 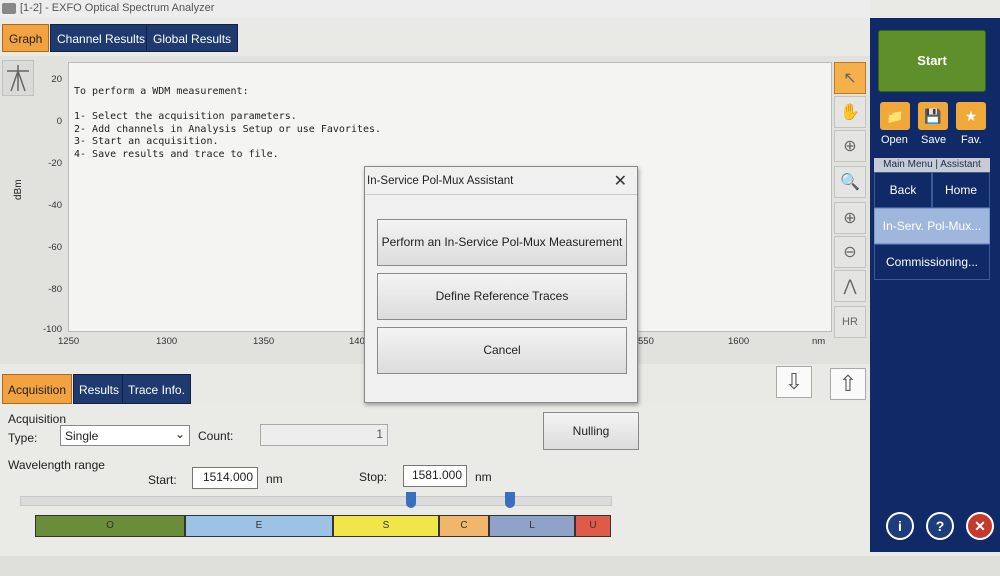 What do you see at coordinates (510, 500) in the screenshot?
I see `stop-slider-handle` at bounding box center [510, 500].